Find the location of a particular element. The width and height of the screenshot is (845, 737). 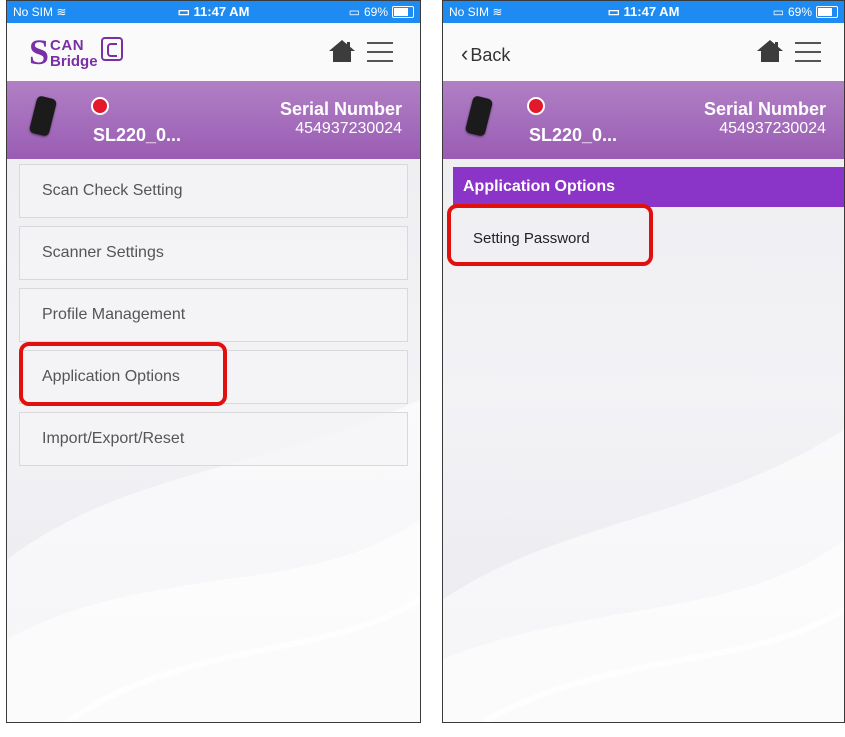

scanbridge-logo: S CAN Bridge is located at coordinates (76, 52).